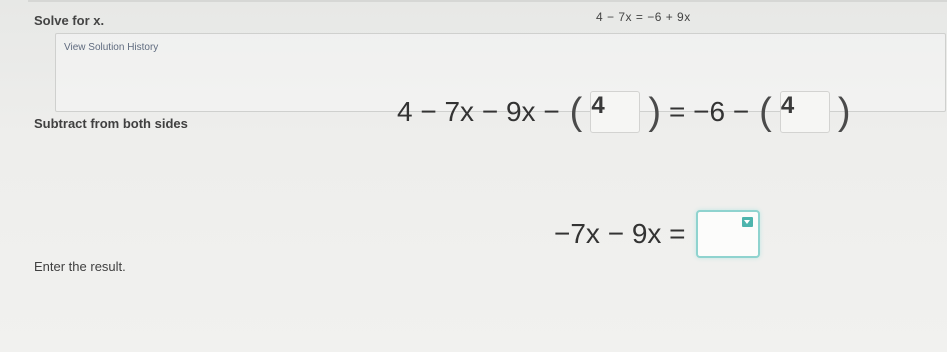 The width and height of the screenshot is (947, 352). I want to click on step-rhs: = −6 −, so click(709, 111).